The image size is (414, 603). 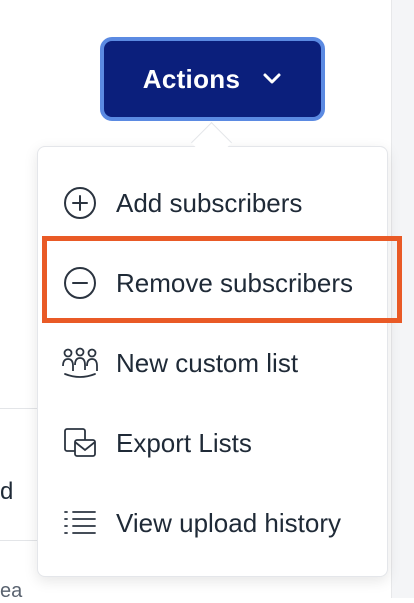 I want to click on menu-item-add-subscribers: Add subscribers, so click(x=212, y=203).